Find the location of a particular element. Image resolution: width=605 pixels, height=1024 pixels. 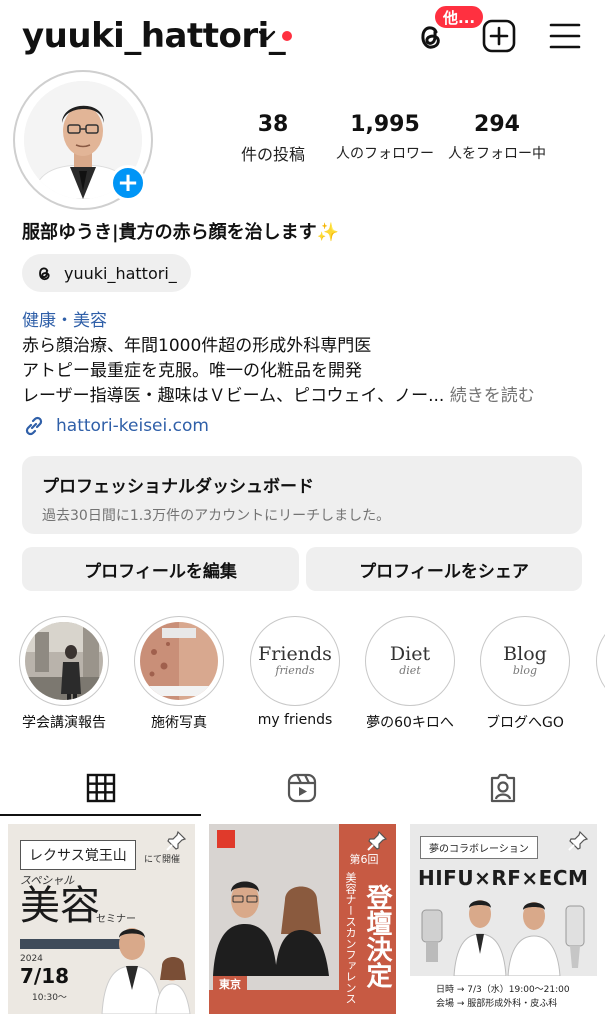

highlight-cover-subtext: diet is located at coordinates (410, 670).